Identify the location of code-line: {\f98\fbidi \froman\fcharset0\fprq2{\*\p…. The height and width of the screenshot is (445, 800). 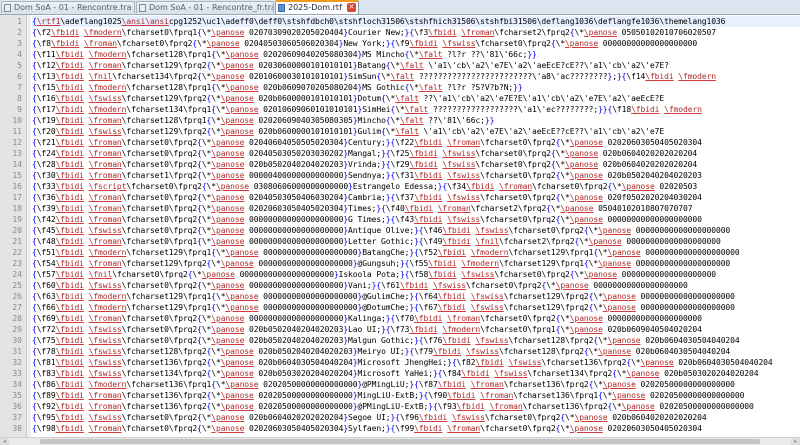
(416, 428).